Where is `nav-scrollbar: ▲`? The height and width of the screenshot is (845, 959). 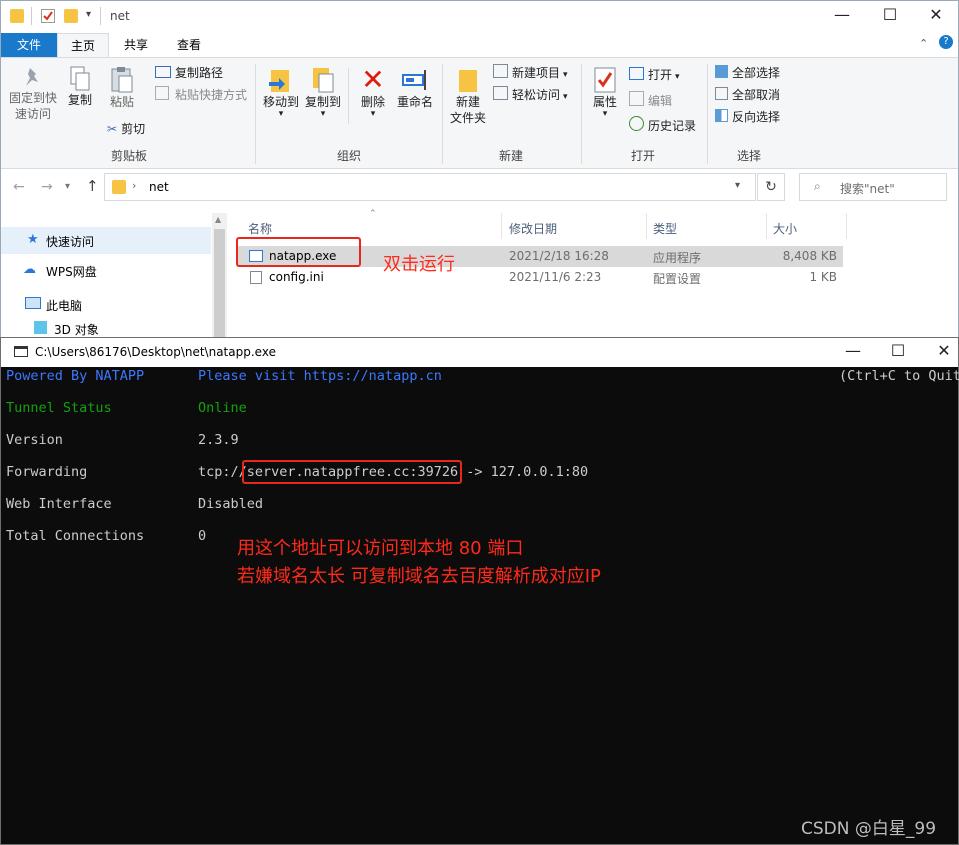 nav-scrollbar: ▲ is located at coordinates (219, 277).